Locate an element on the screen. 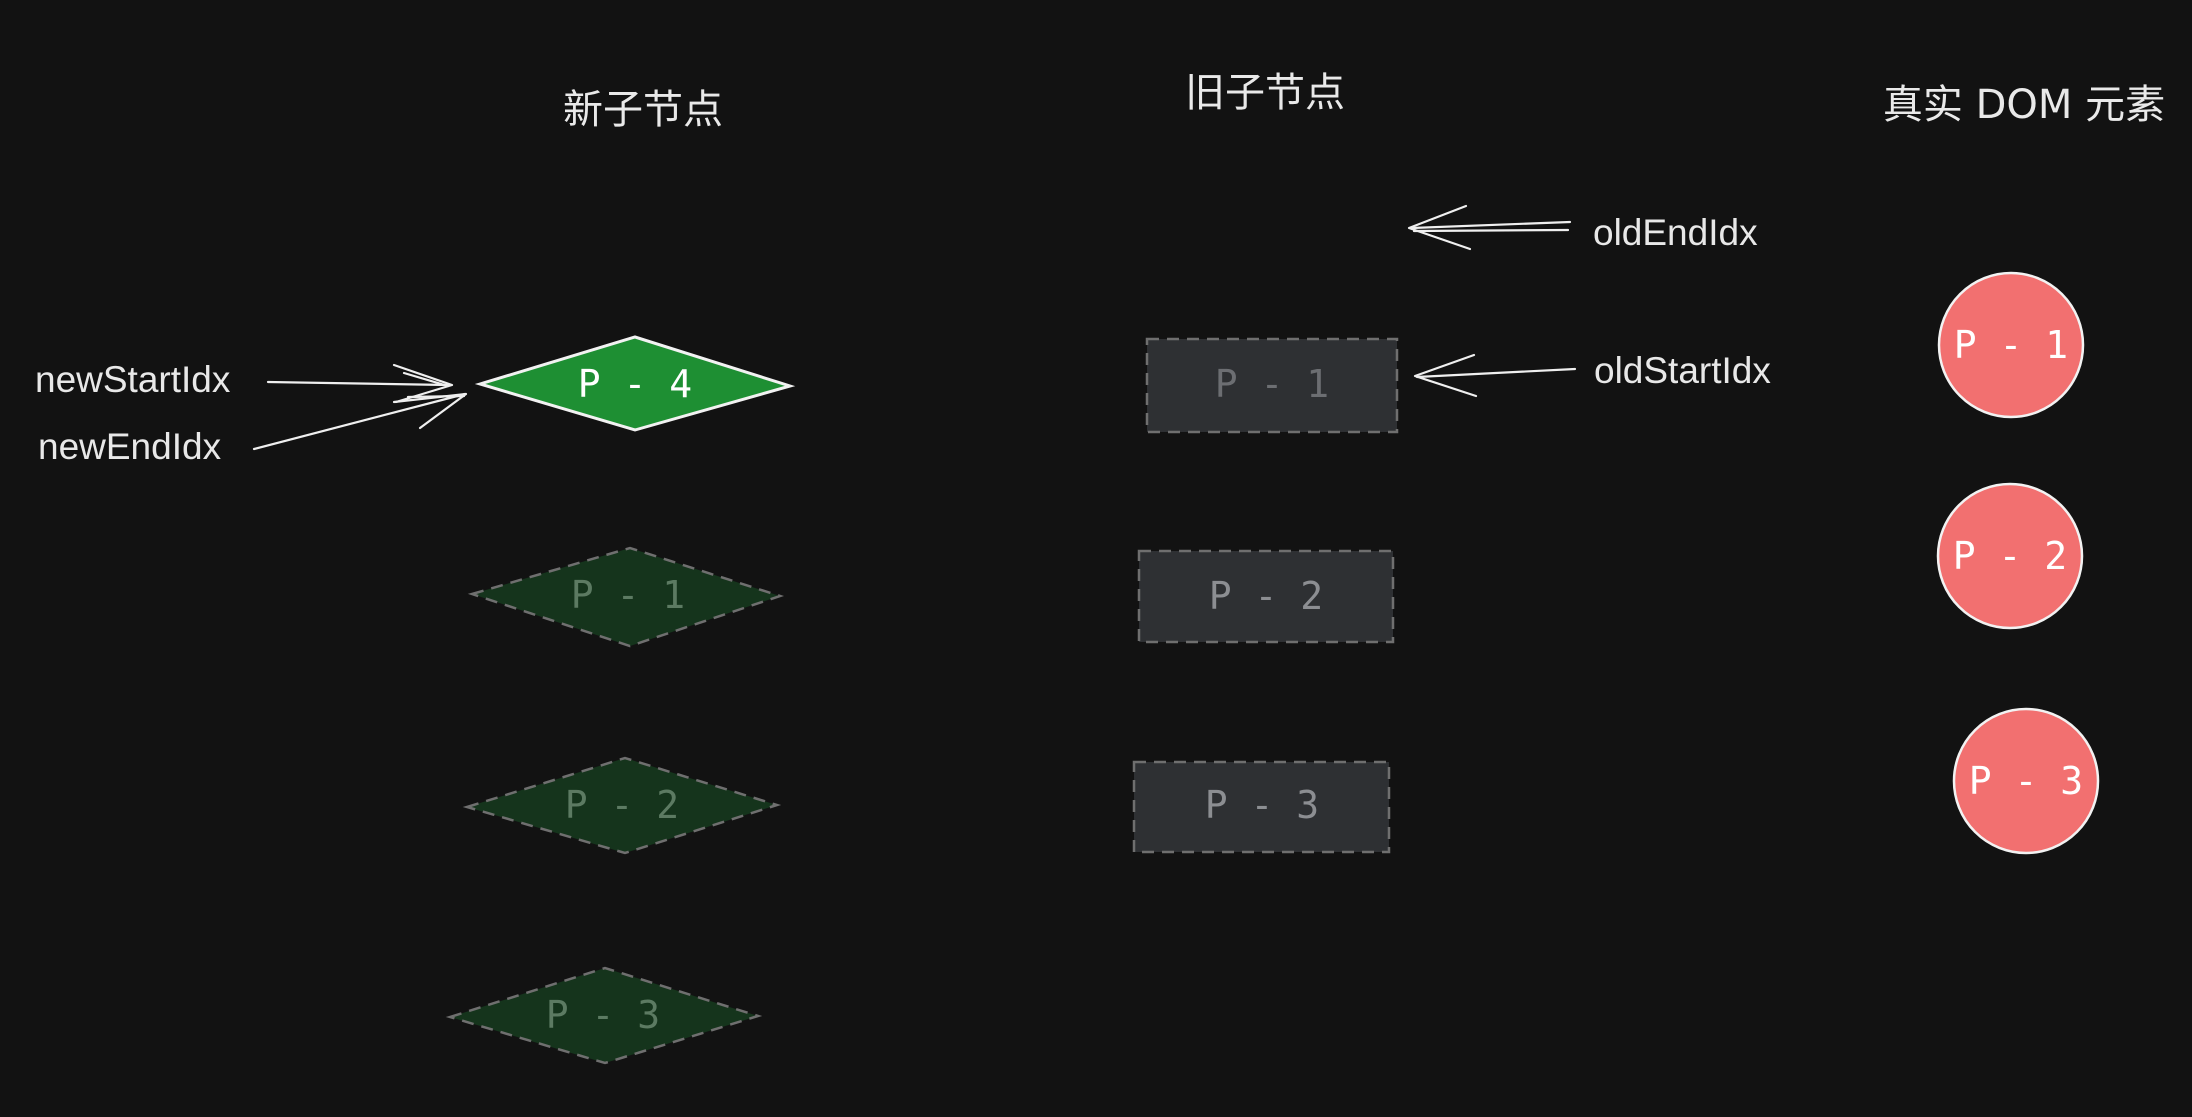  new-node-4-label: P - 3 is located at coordinates (603, 1015).